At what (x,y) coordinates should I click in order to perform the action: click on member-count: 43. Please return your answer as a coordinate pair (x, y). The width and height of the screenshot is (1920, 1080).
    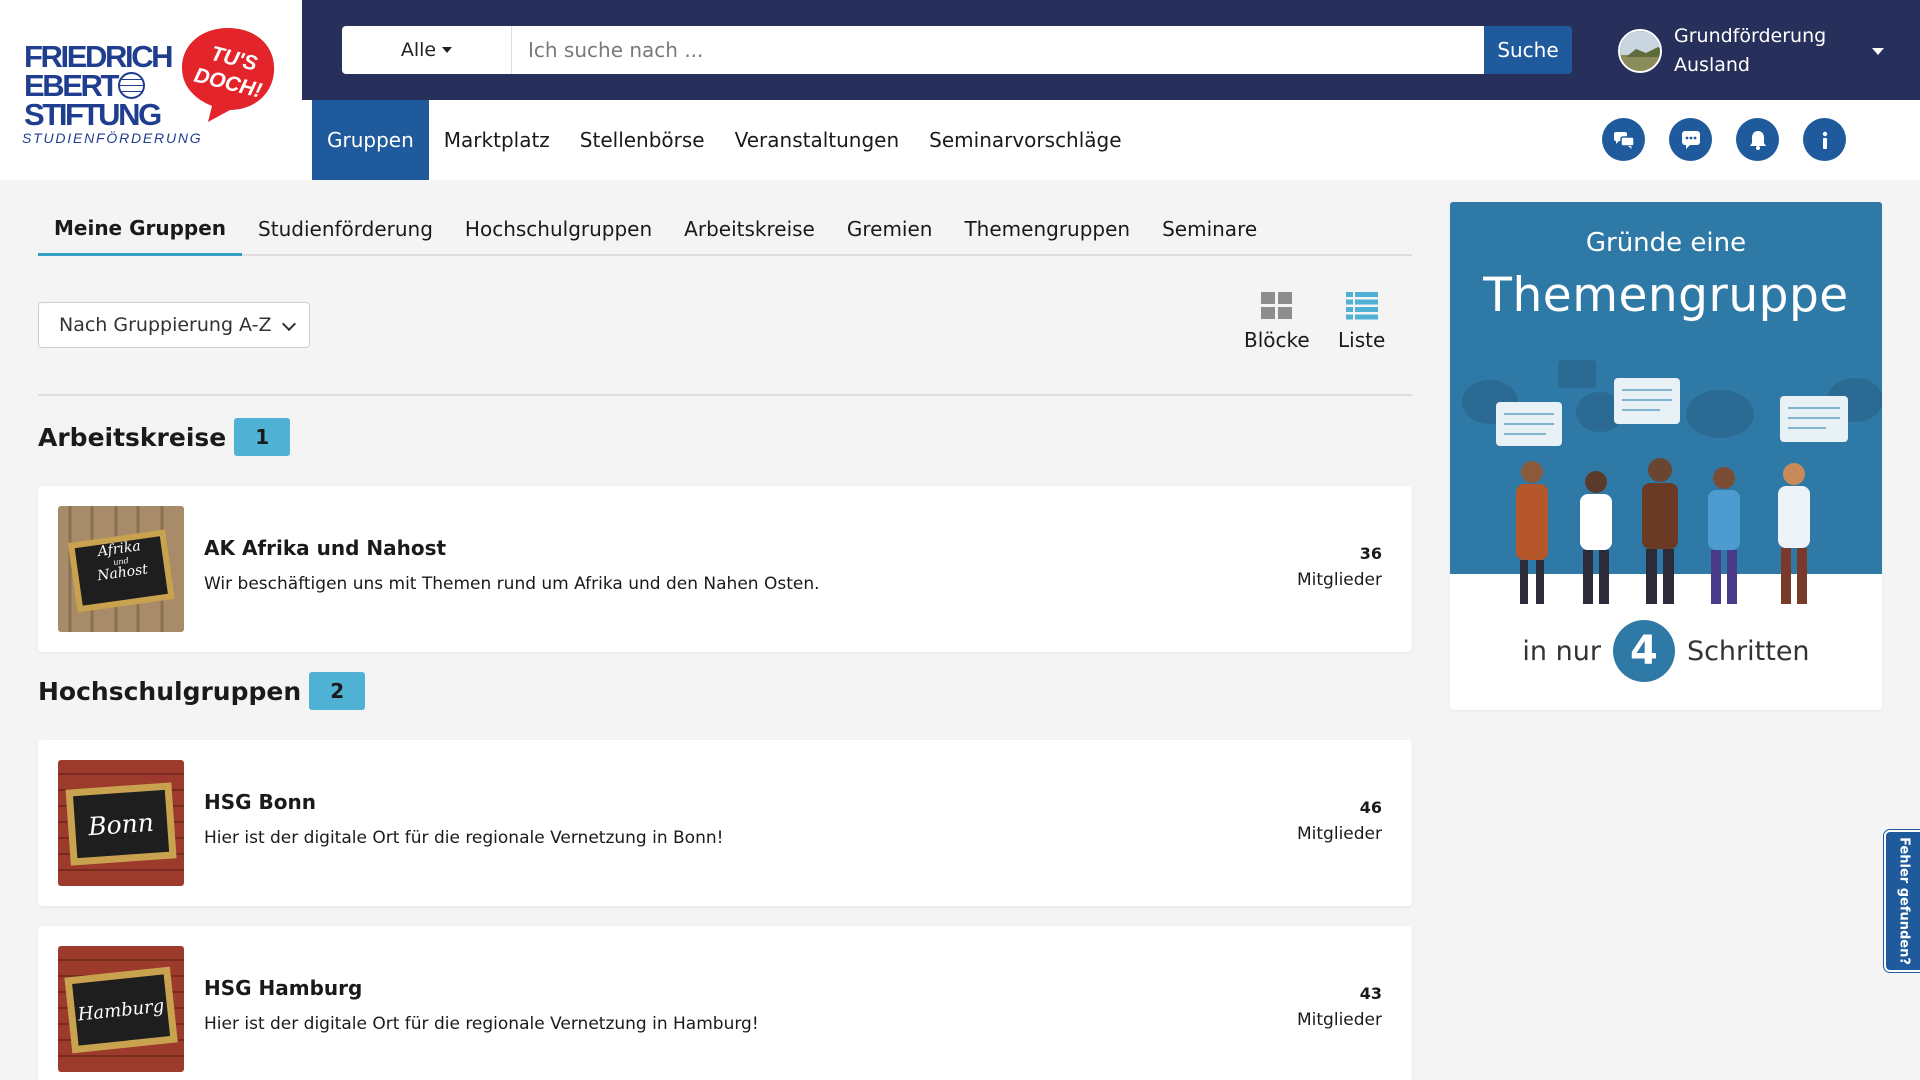
    Looking at the image, I should click on (1370, 993).